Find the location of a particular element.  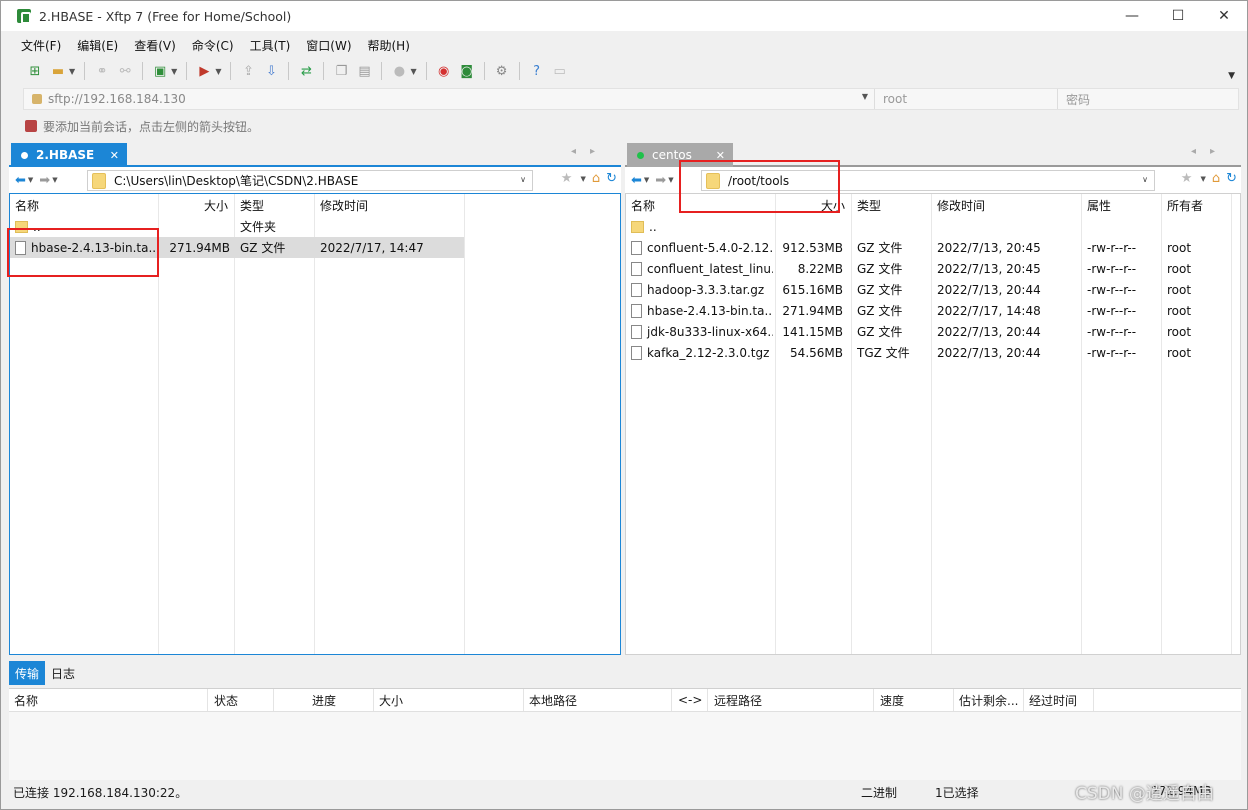

terminal-icon: ▶ is located at coordinates (204, 71).